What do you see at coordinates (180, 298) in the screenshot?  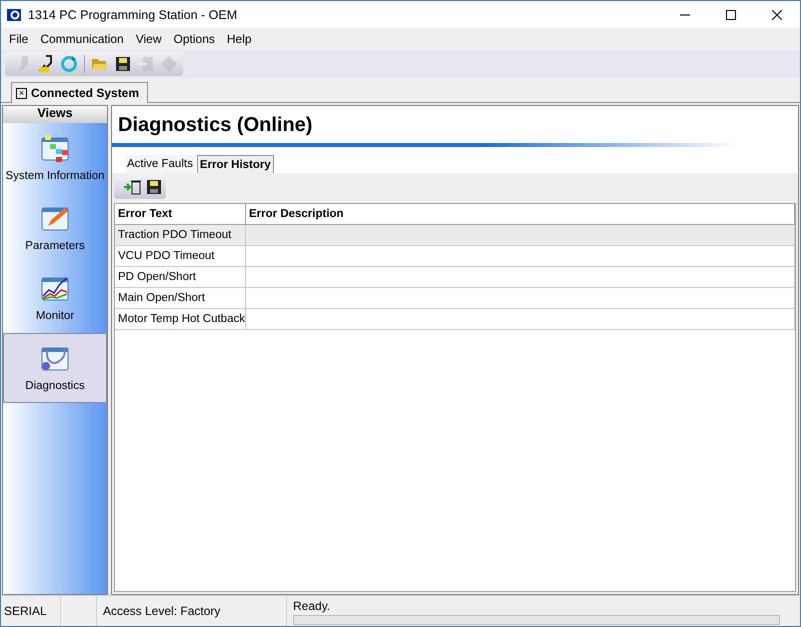 I see `table-cell: Main Open/Short` at bounding box center [180, 298].